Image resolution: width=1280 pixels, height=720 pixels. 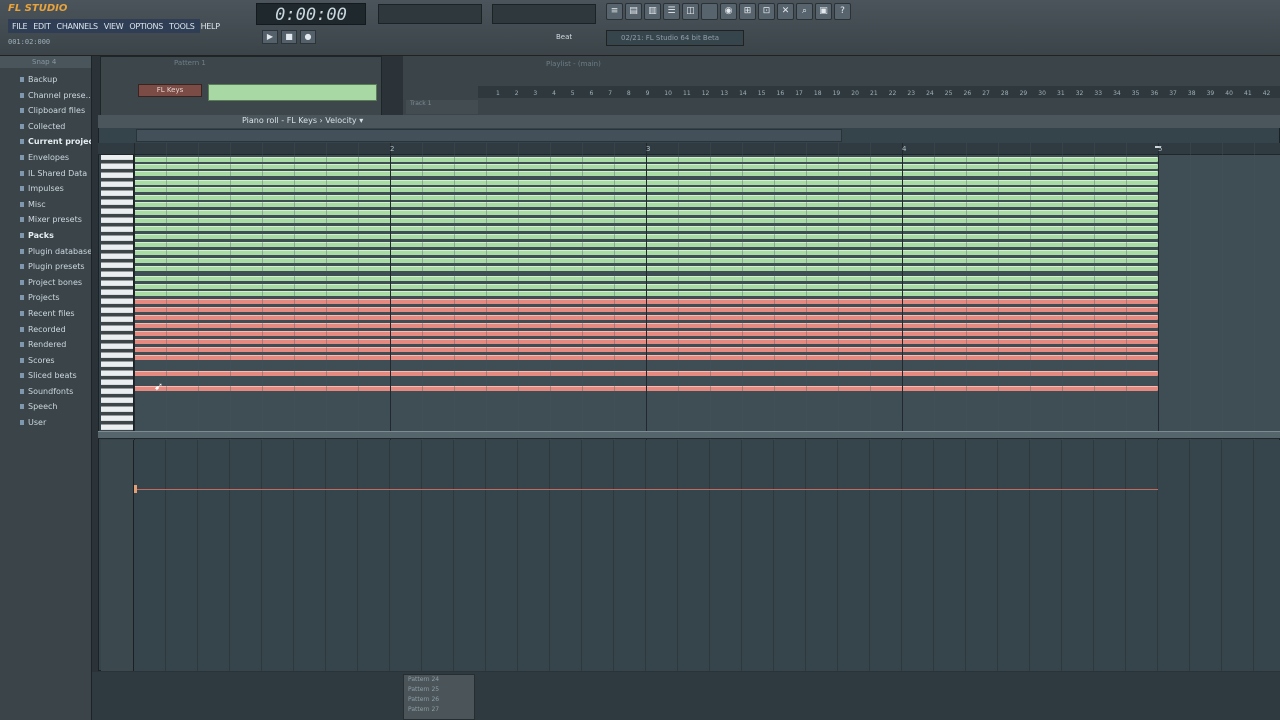 What do you see at coordinates (42, 26) in the screenshot?
I see `menu-edit: EDIT` at bounding box center [42, 26].